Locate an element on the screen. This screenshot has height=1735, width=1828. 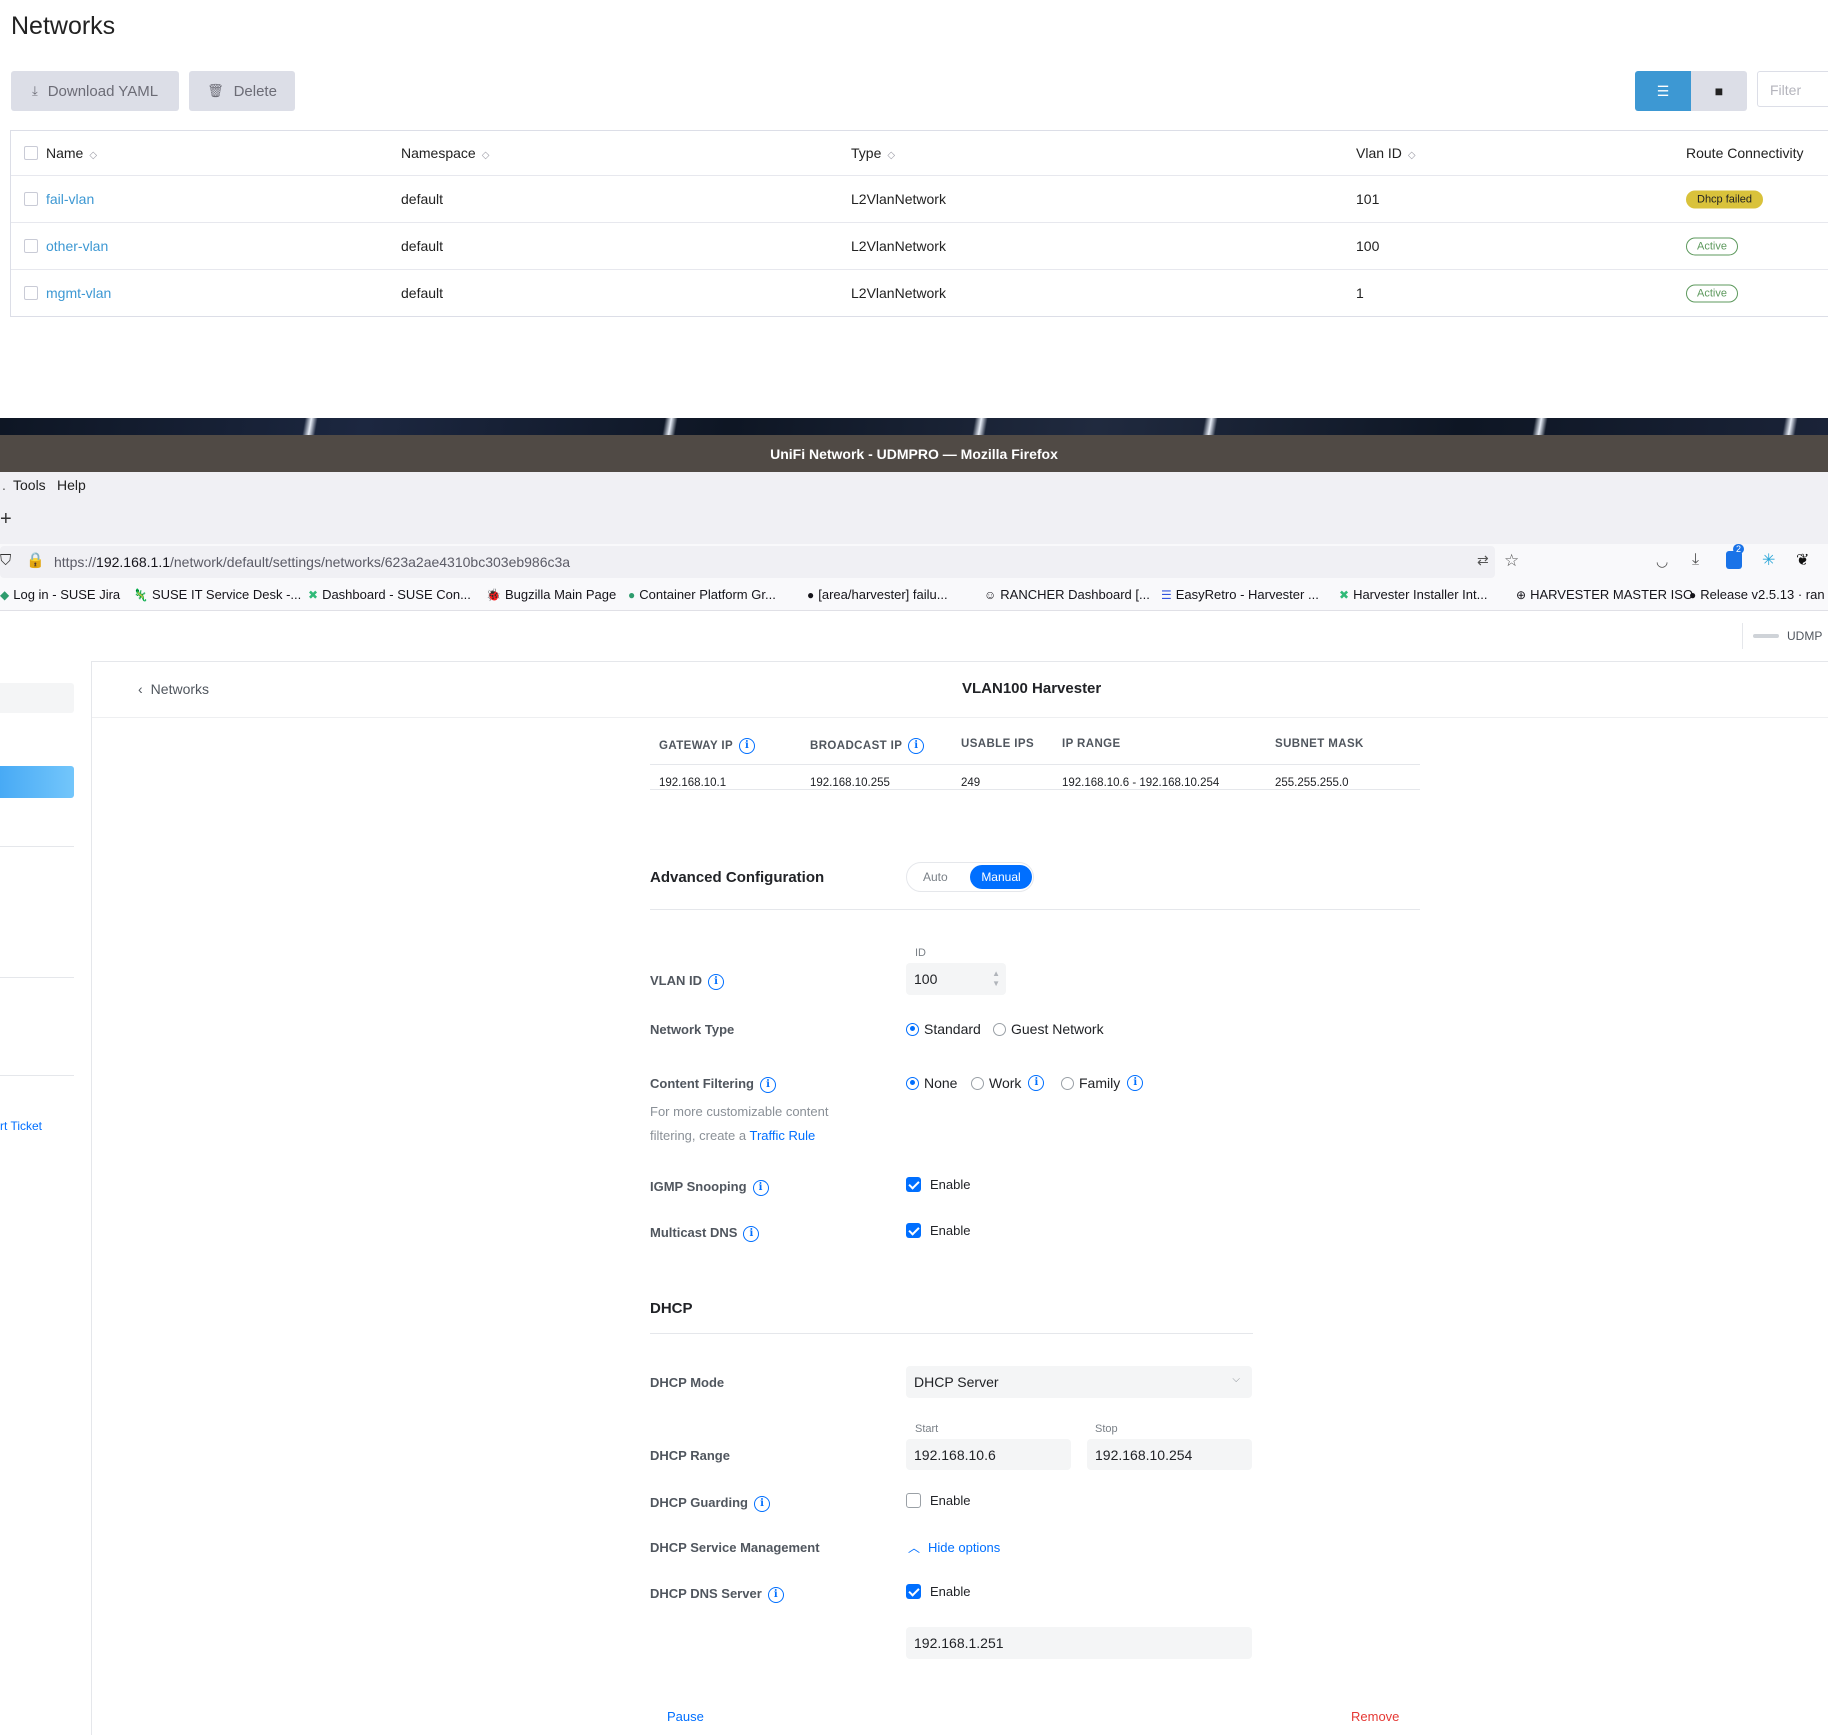
delete-button: 🗑 Delete is located at coordinates (242, 91).